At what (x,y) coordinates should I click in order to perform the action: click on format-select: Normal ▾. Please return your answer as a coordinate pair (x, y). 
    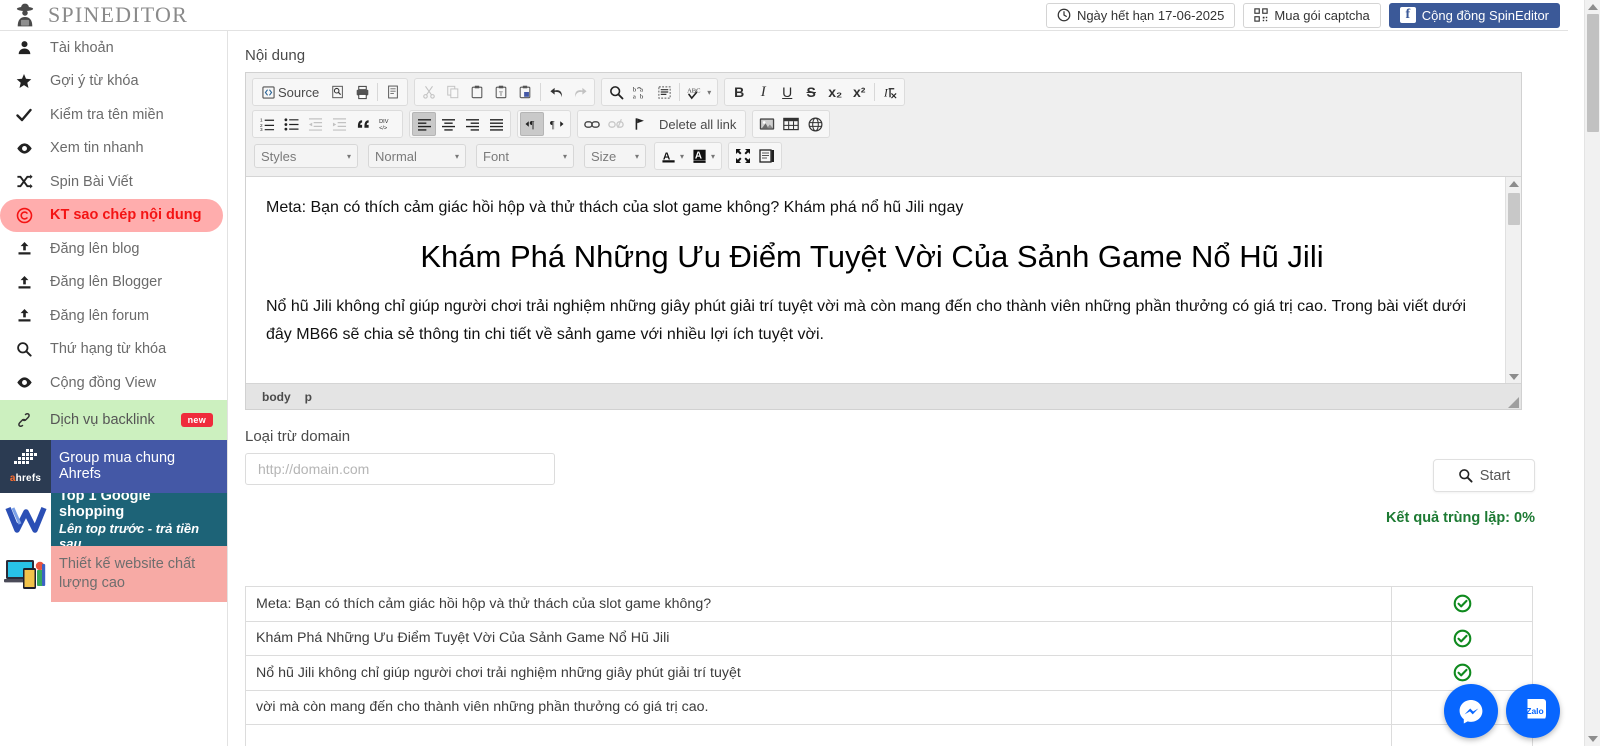
    Looking at the image, I should click on (417, 156).